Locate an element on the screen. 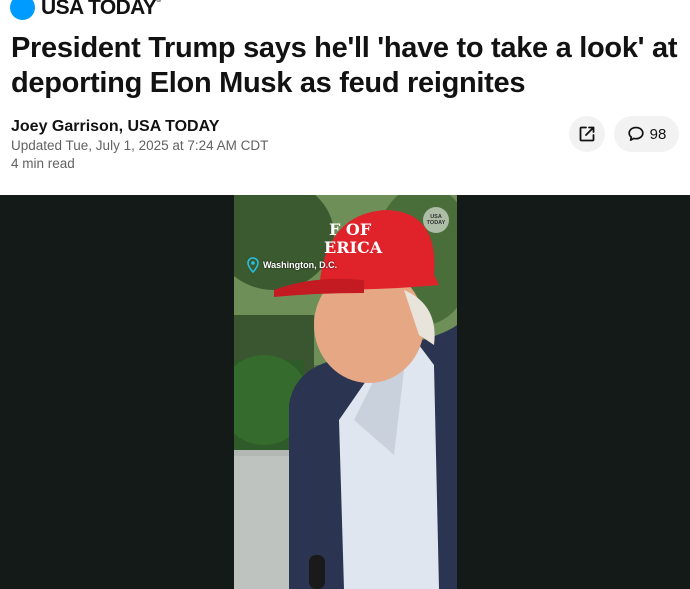 The width and height of the screenshot is (690, 589). share-button is located at coordinates (587, 134).